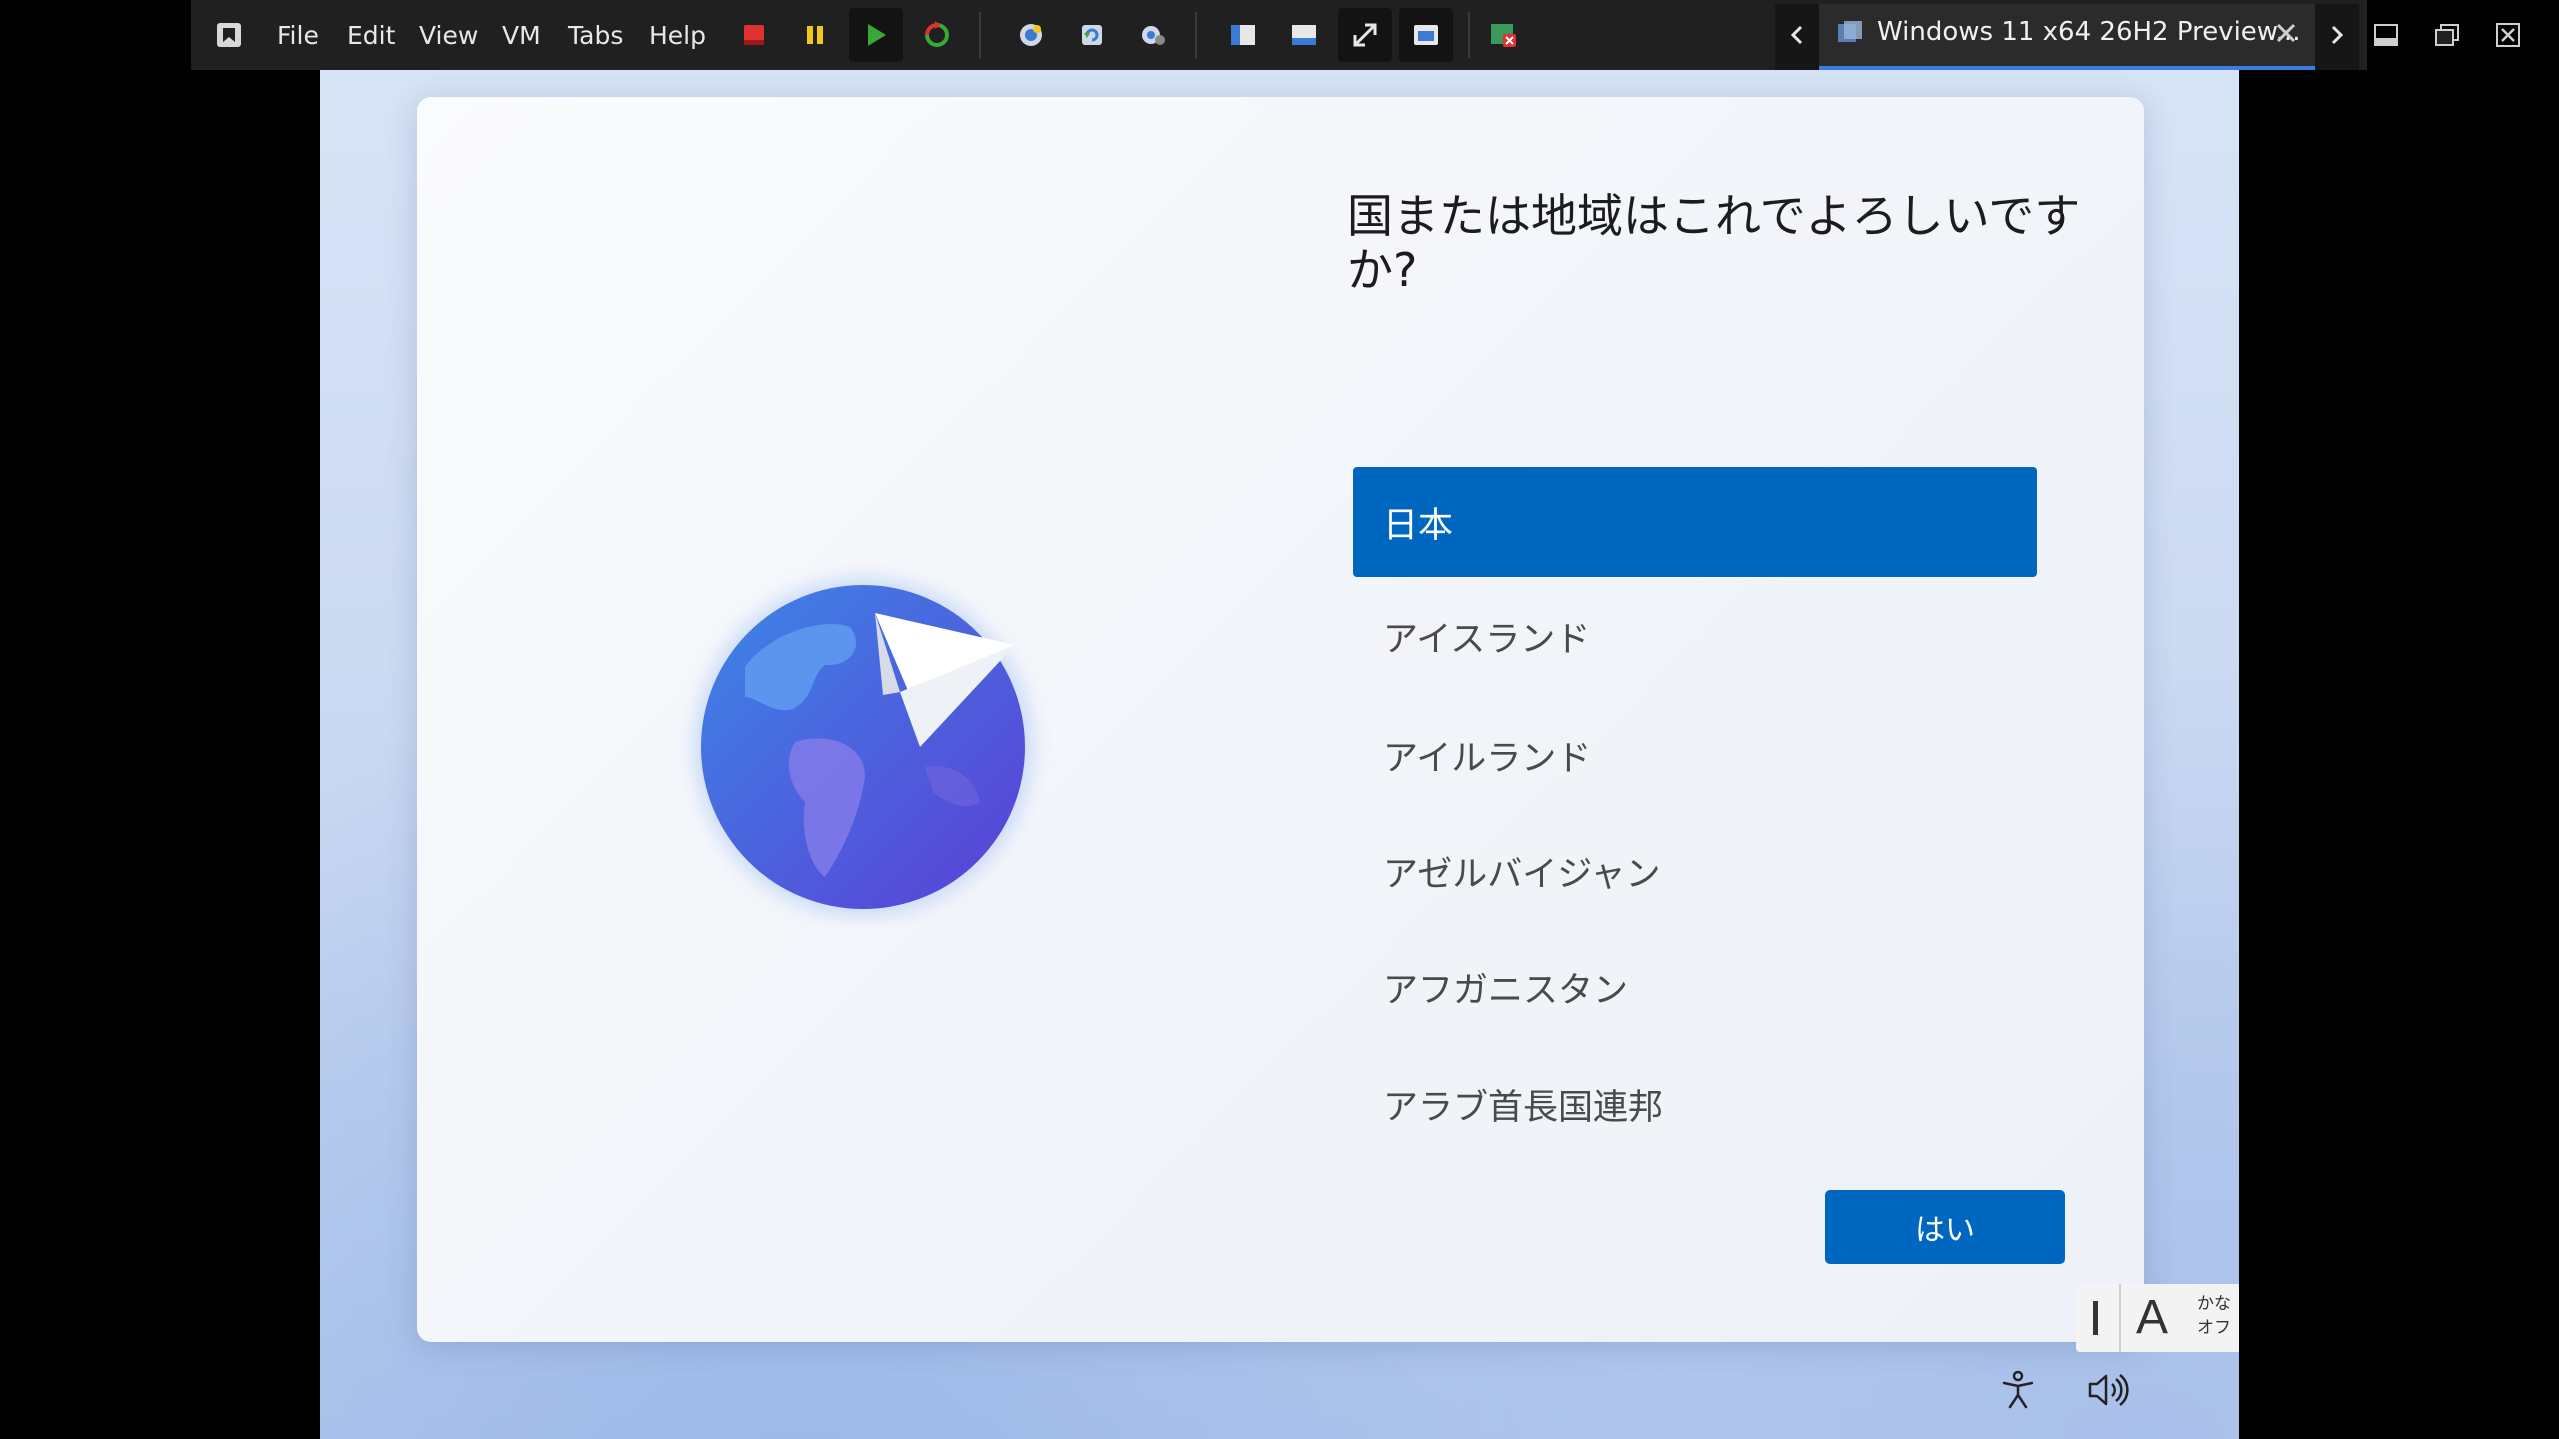 This screenshot has height=1439, width=2559. What do you see at coordinates (229, 35) in the screenshot?
I see `vmware-logo-icon` at bounding box center [229, 35].